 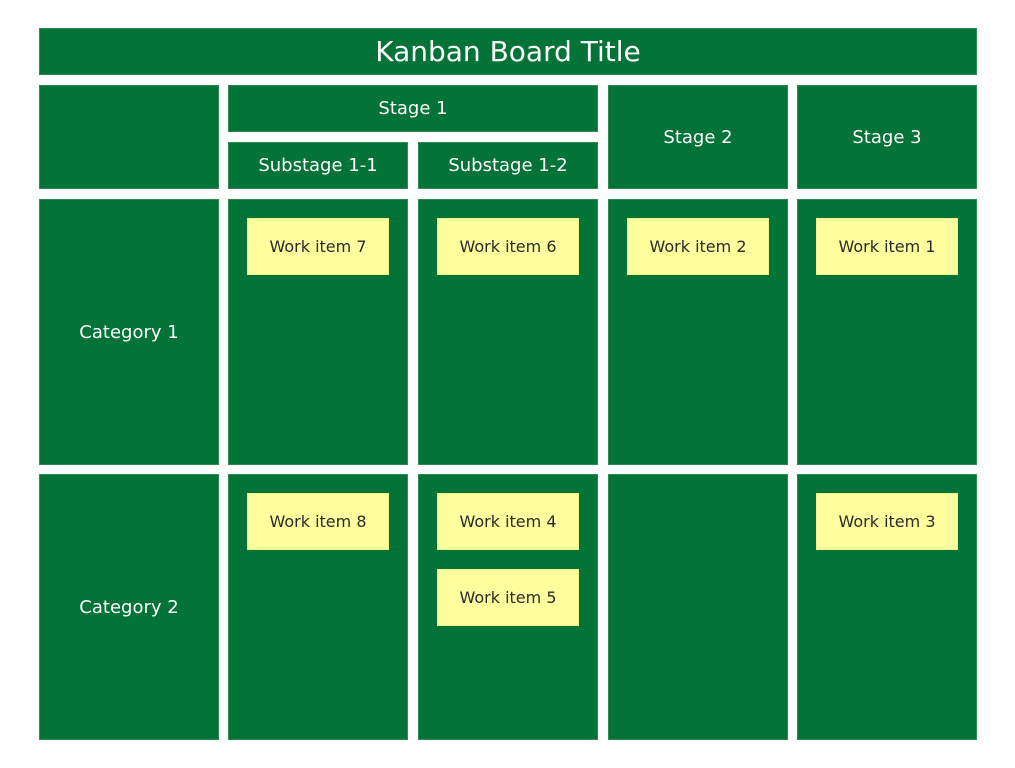 What do you see at coordinates (887, 521) in the screenshot?
I see `work-item-card: Work item 3` at bounding box center [887, 521].